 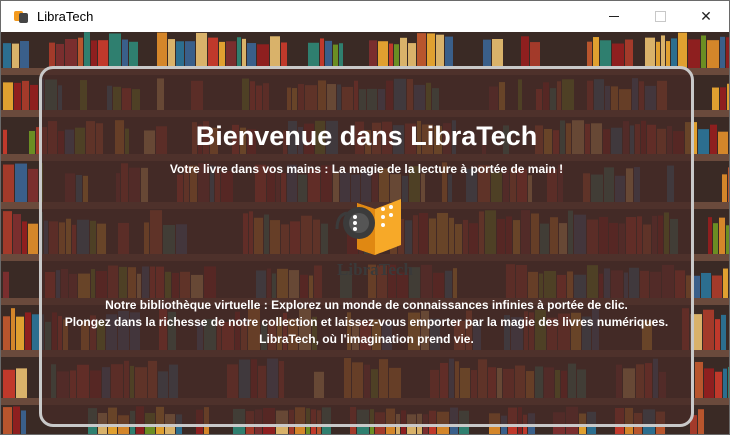 I want to click on maximize-button, so click(x=660, y=16).